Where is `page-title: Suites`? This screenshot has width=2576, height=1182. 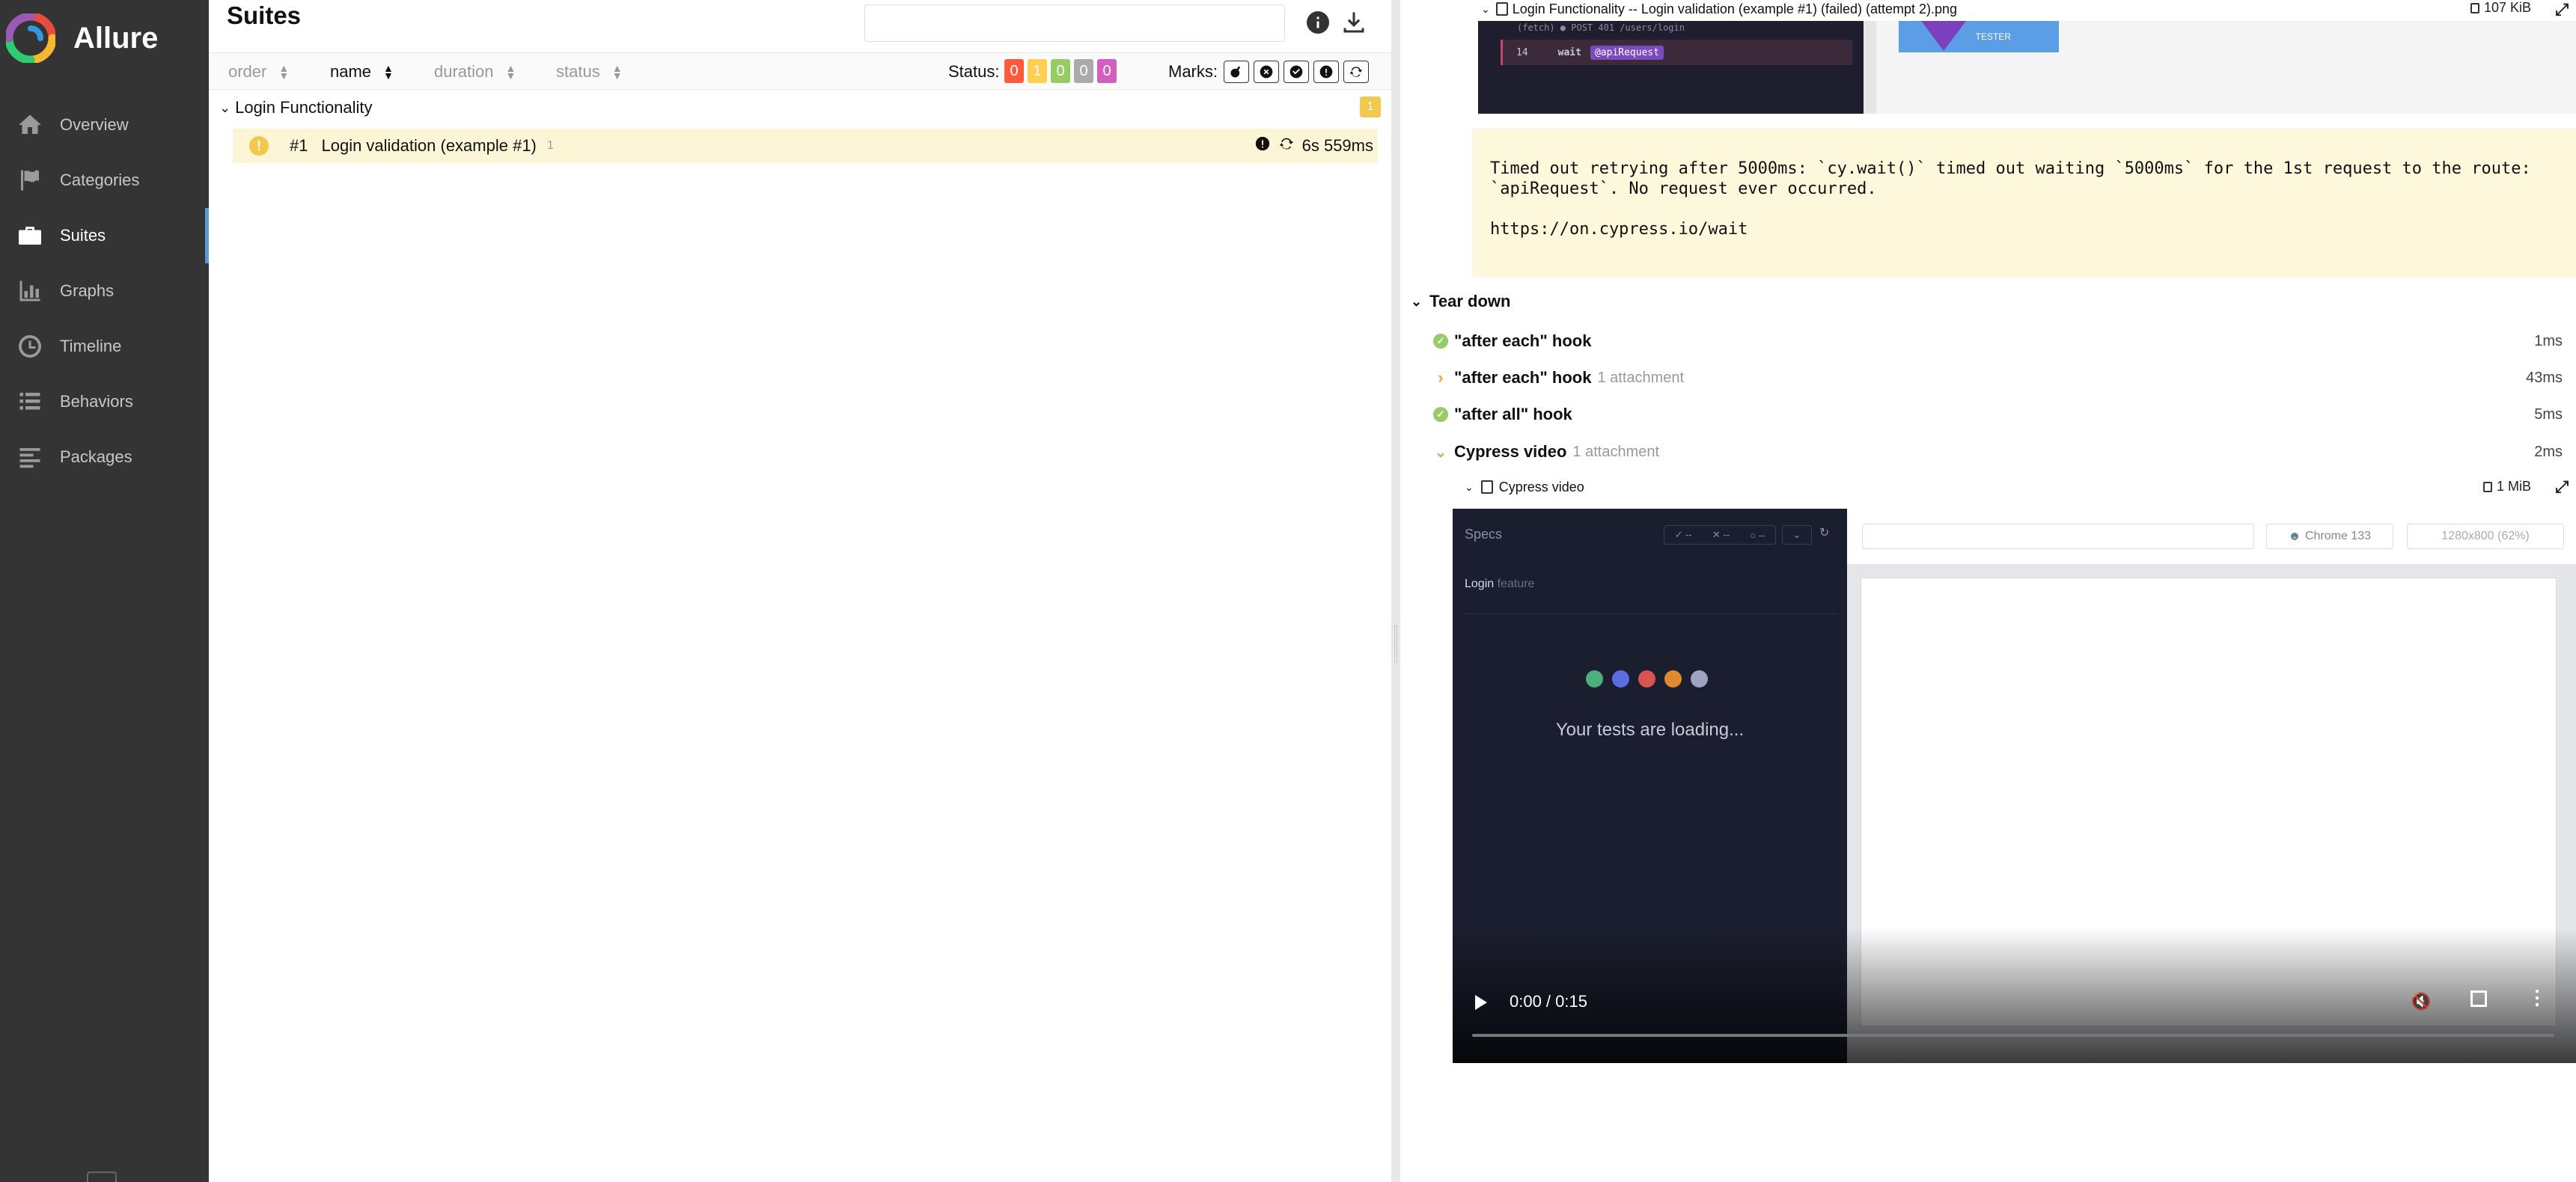 page-title: Suites is located at coordinates (264, 15).